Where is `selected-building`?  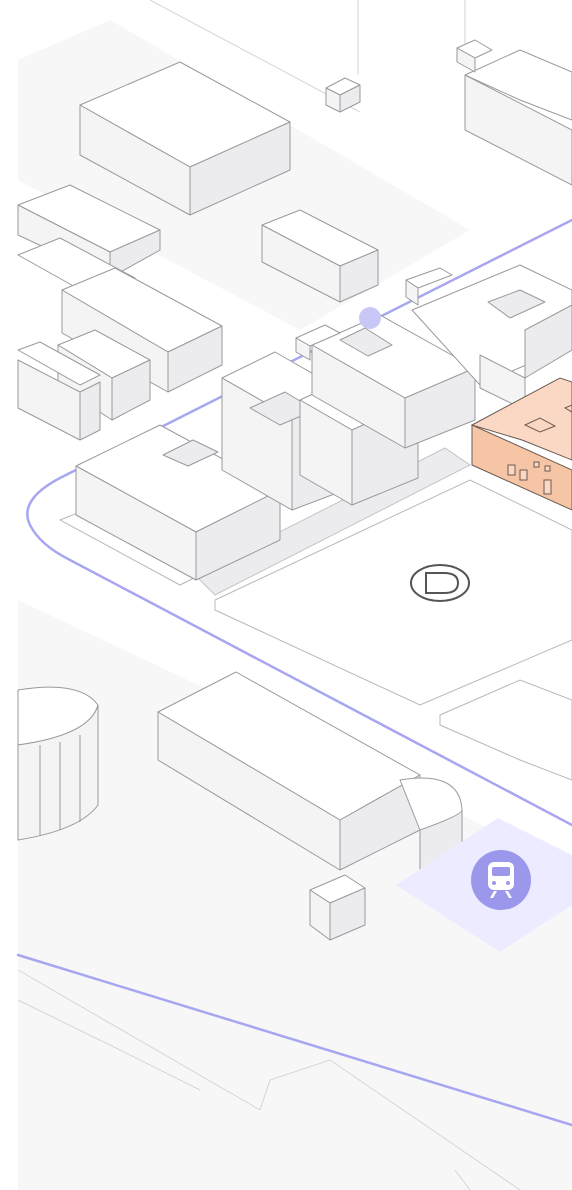 selected-building is located at coordinates (521, 444).